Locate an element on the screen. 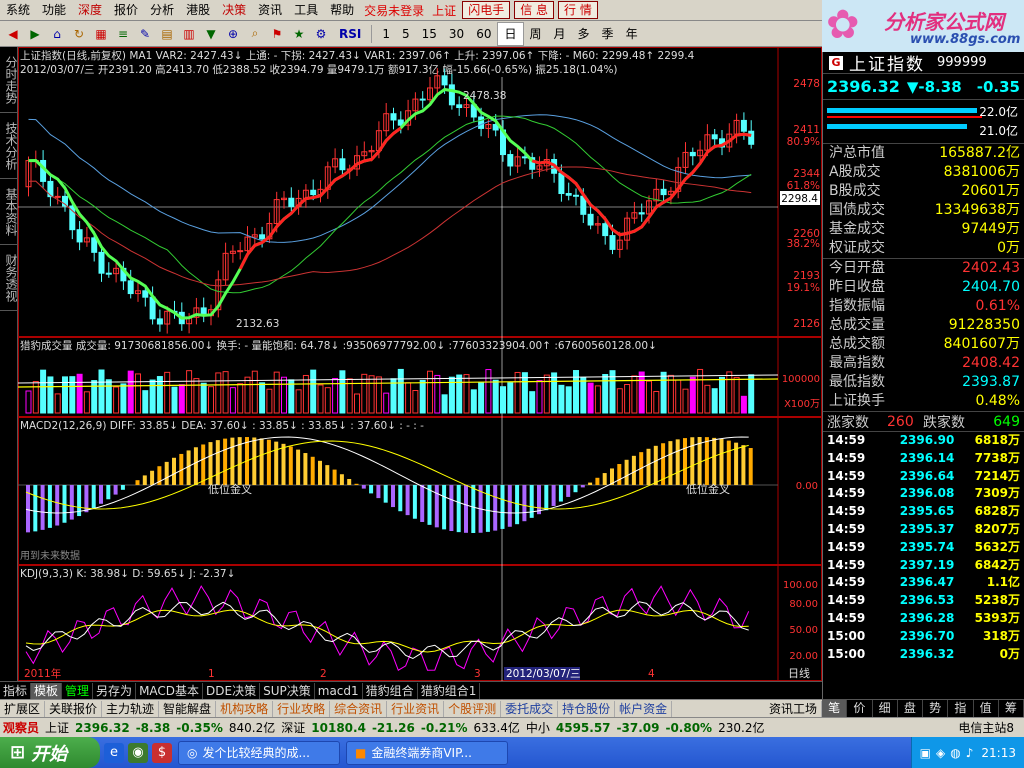  period-tab-0: 1 is located at coordinates (386, 34).